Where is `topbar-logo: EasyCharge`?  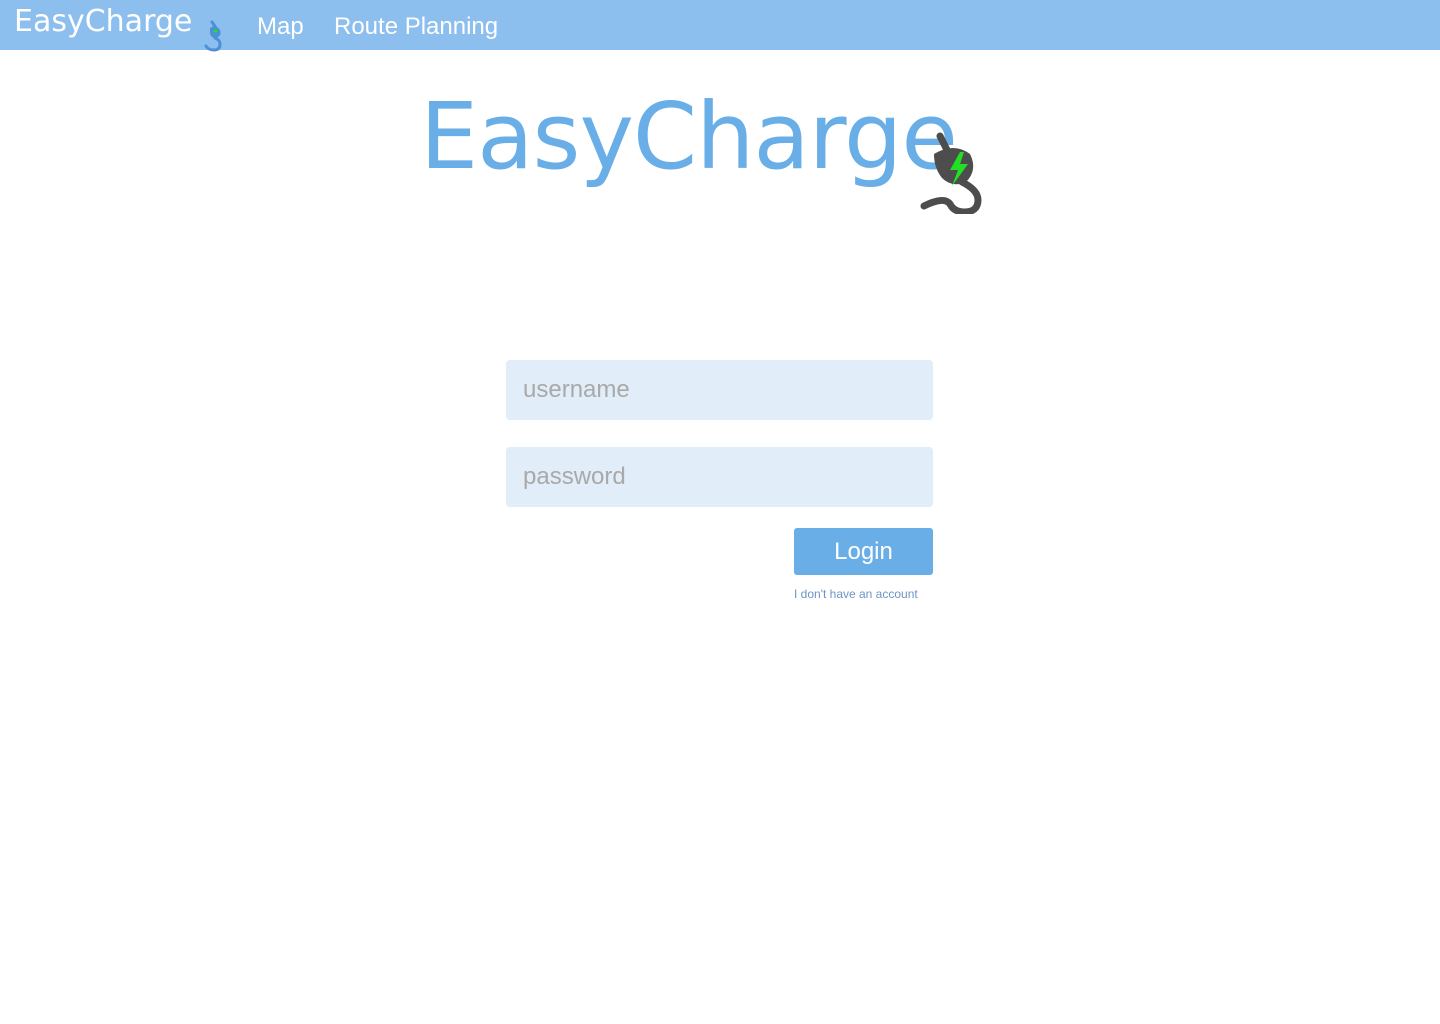 topbar-logo: EasyCharge is located at coordinates (119, 27).